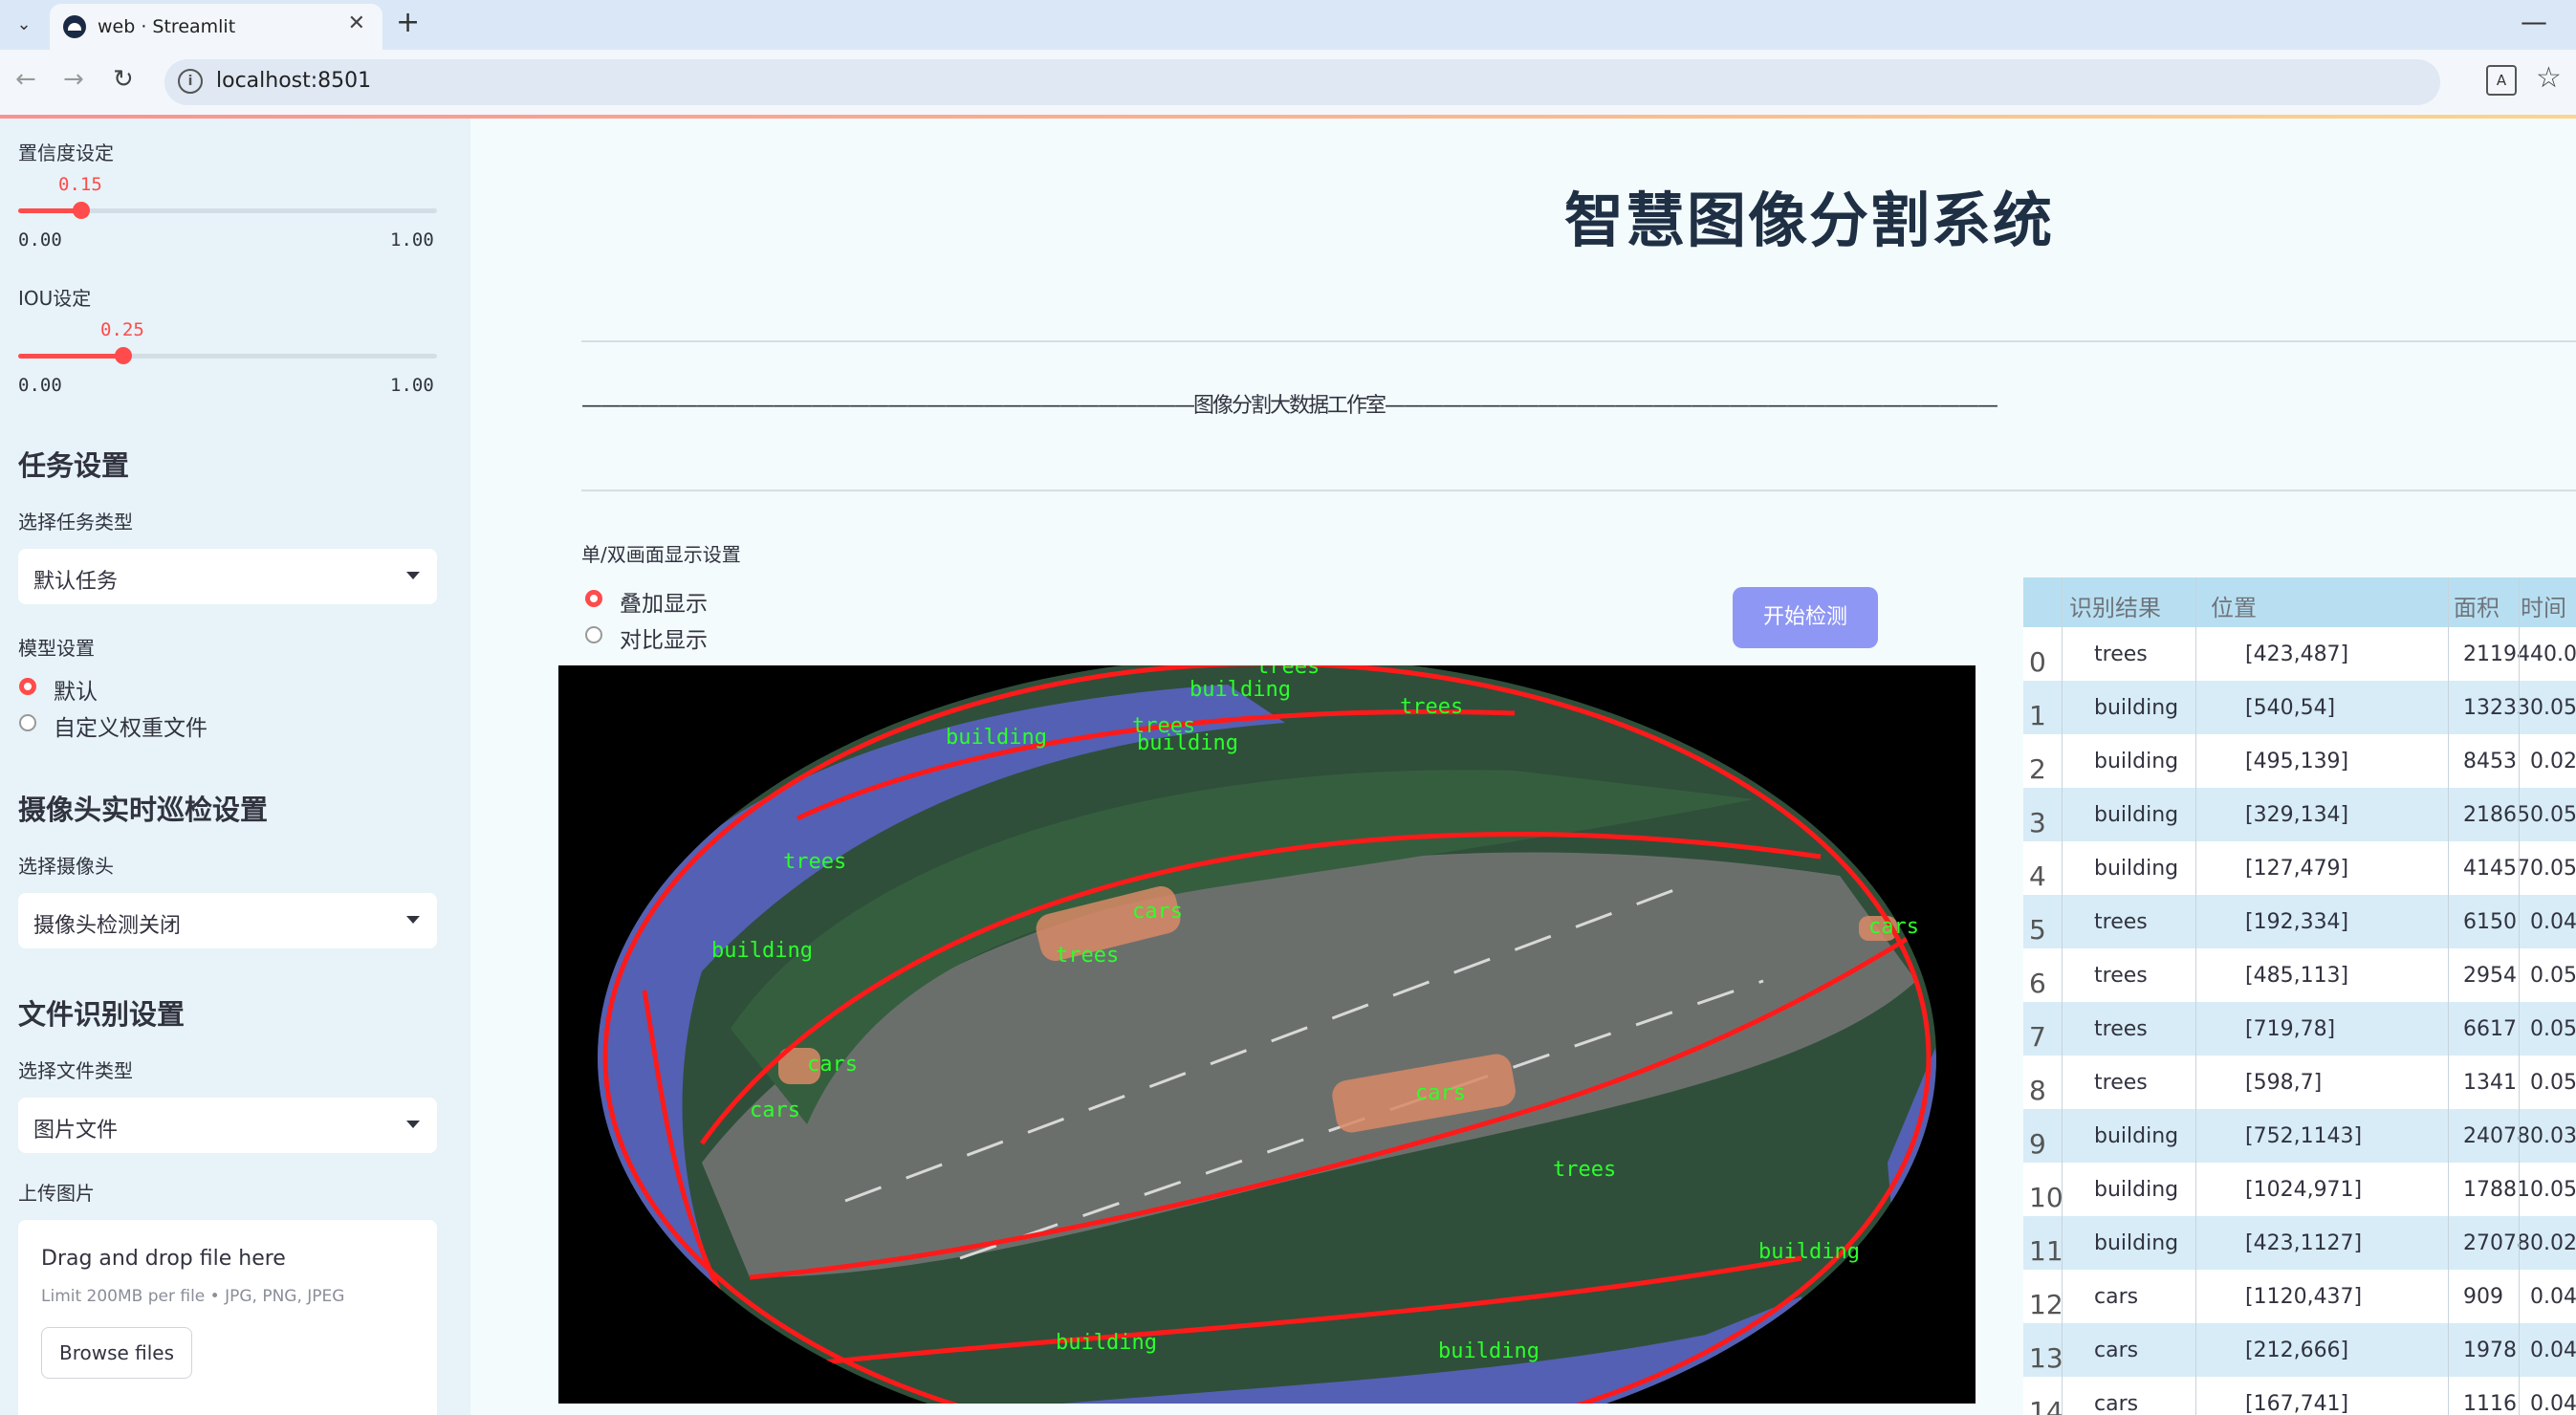 Image resolution: width=2576 pixels, height=1415 pixels. What do you see at coordinates (163, 1259) in the screenshot?
I see `dropzone-title: Drag and drop file here` at bounding box center [163, 1259].